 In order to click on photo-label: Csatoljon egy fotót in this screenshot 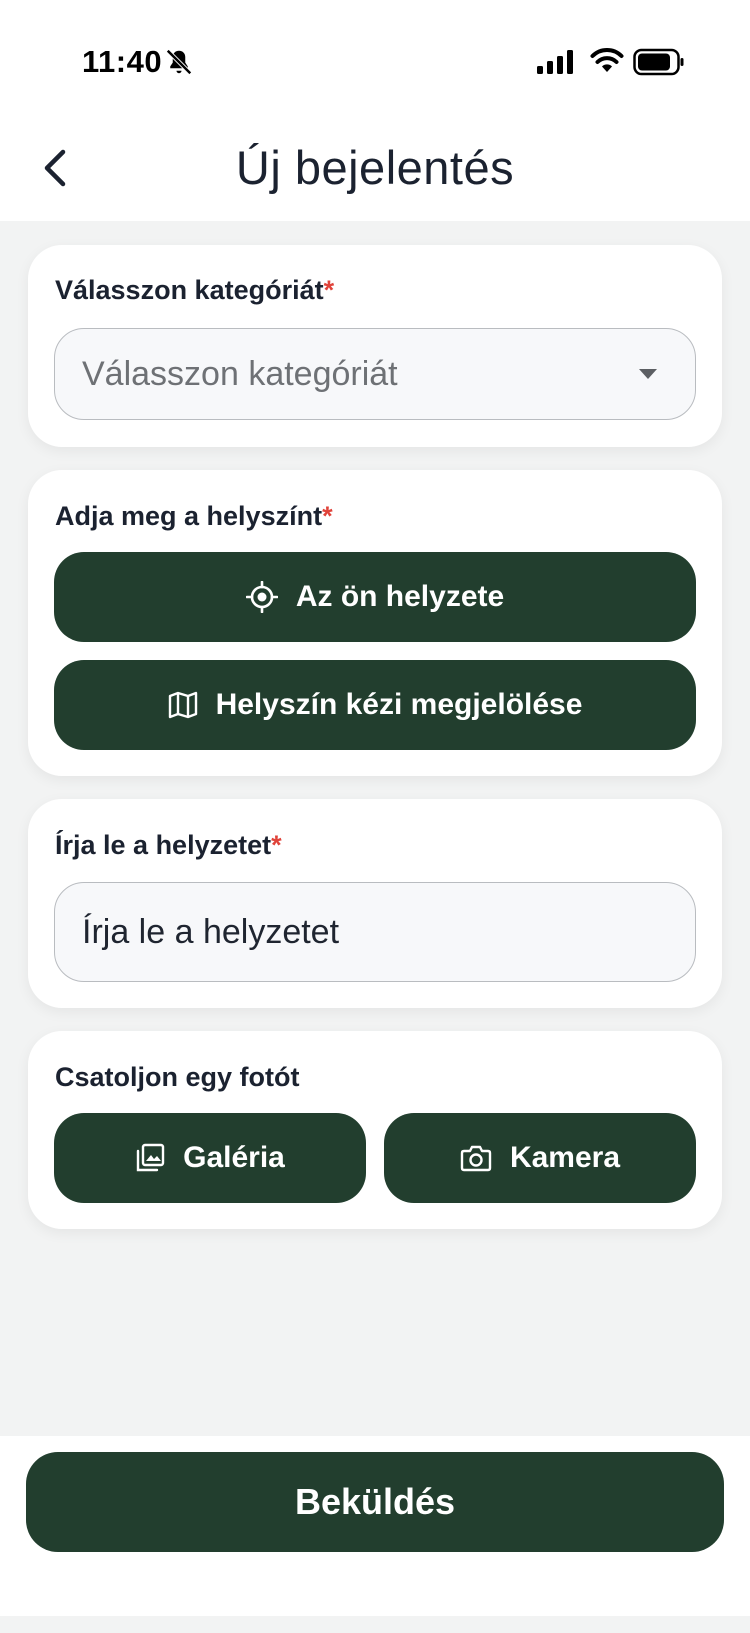, I will do `click(177, 1077)`.